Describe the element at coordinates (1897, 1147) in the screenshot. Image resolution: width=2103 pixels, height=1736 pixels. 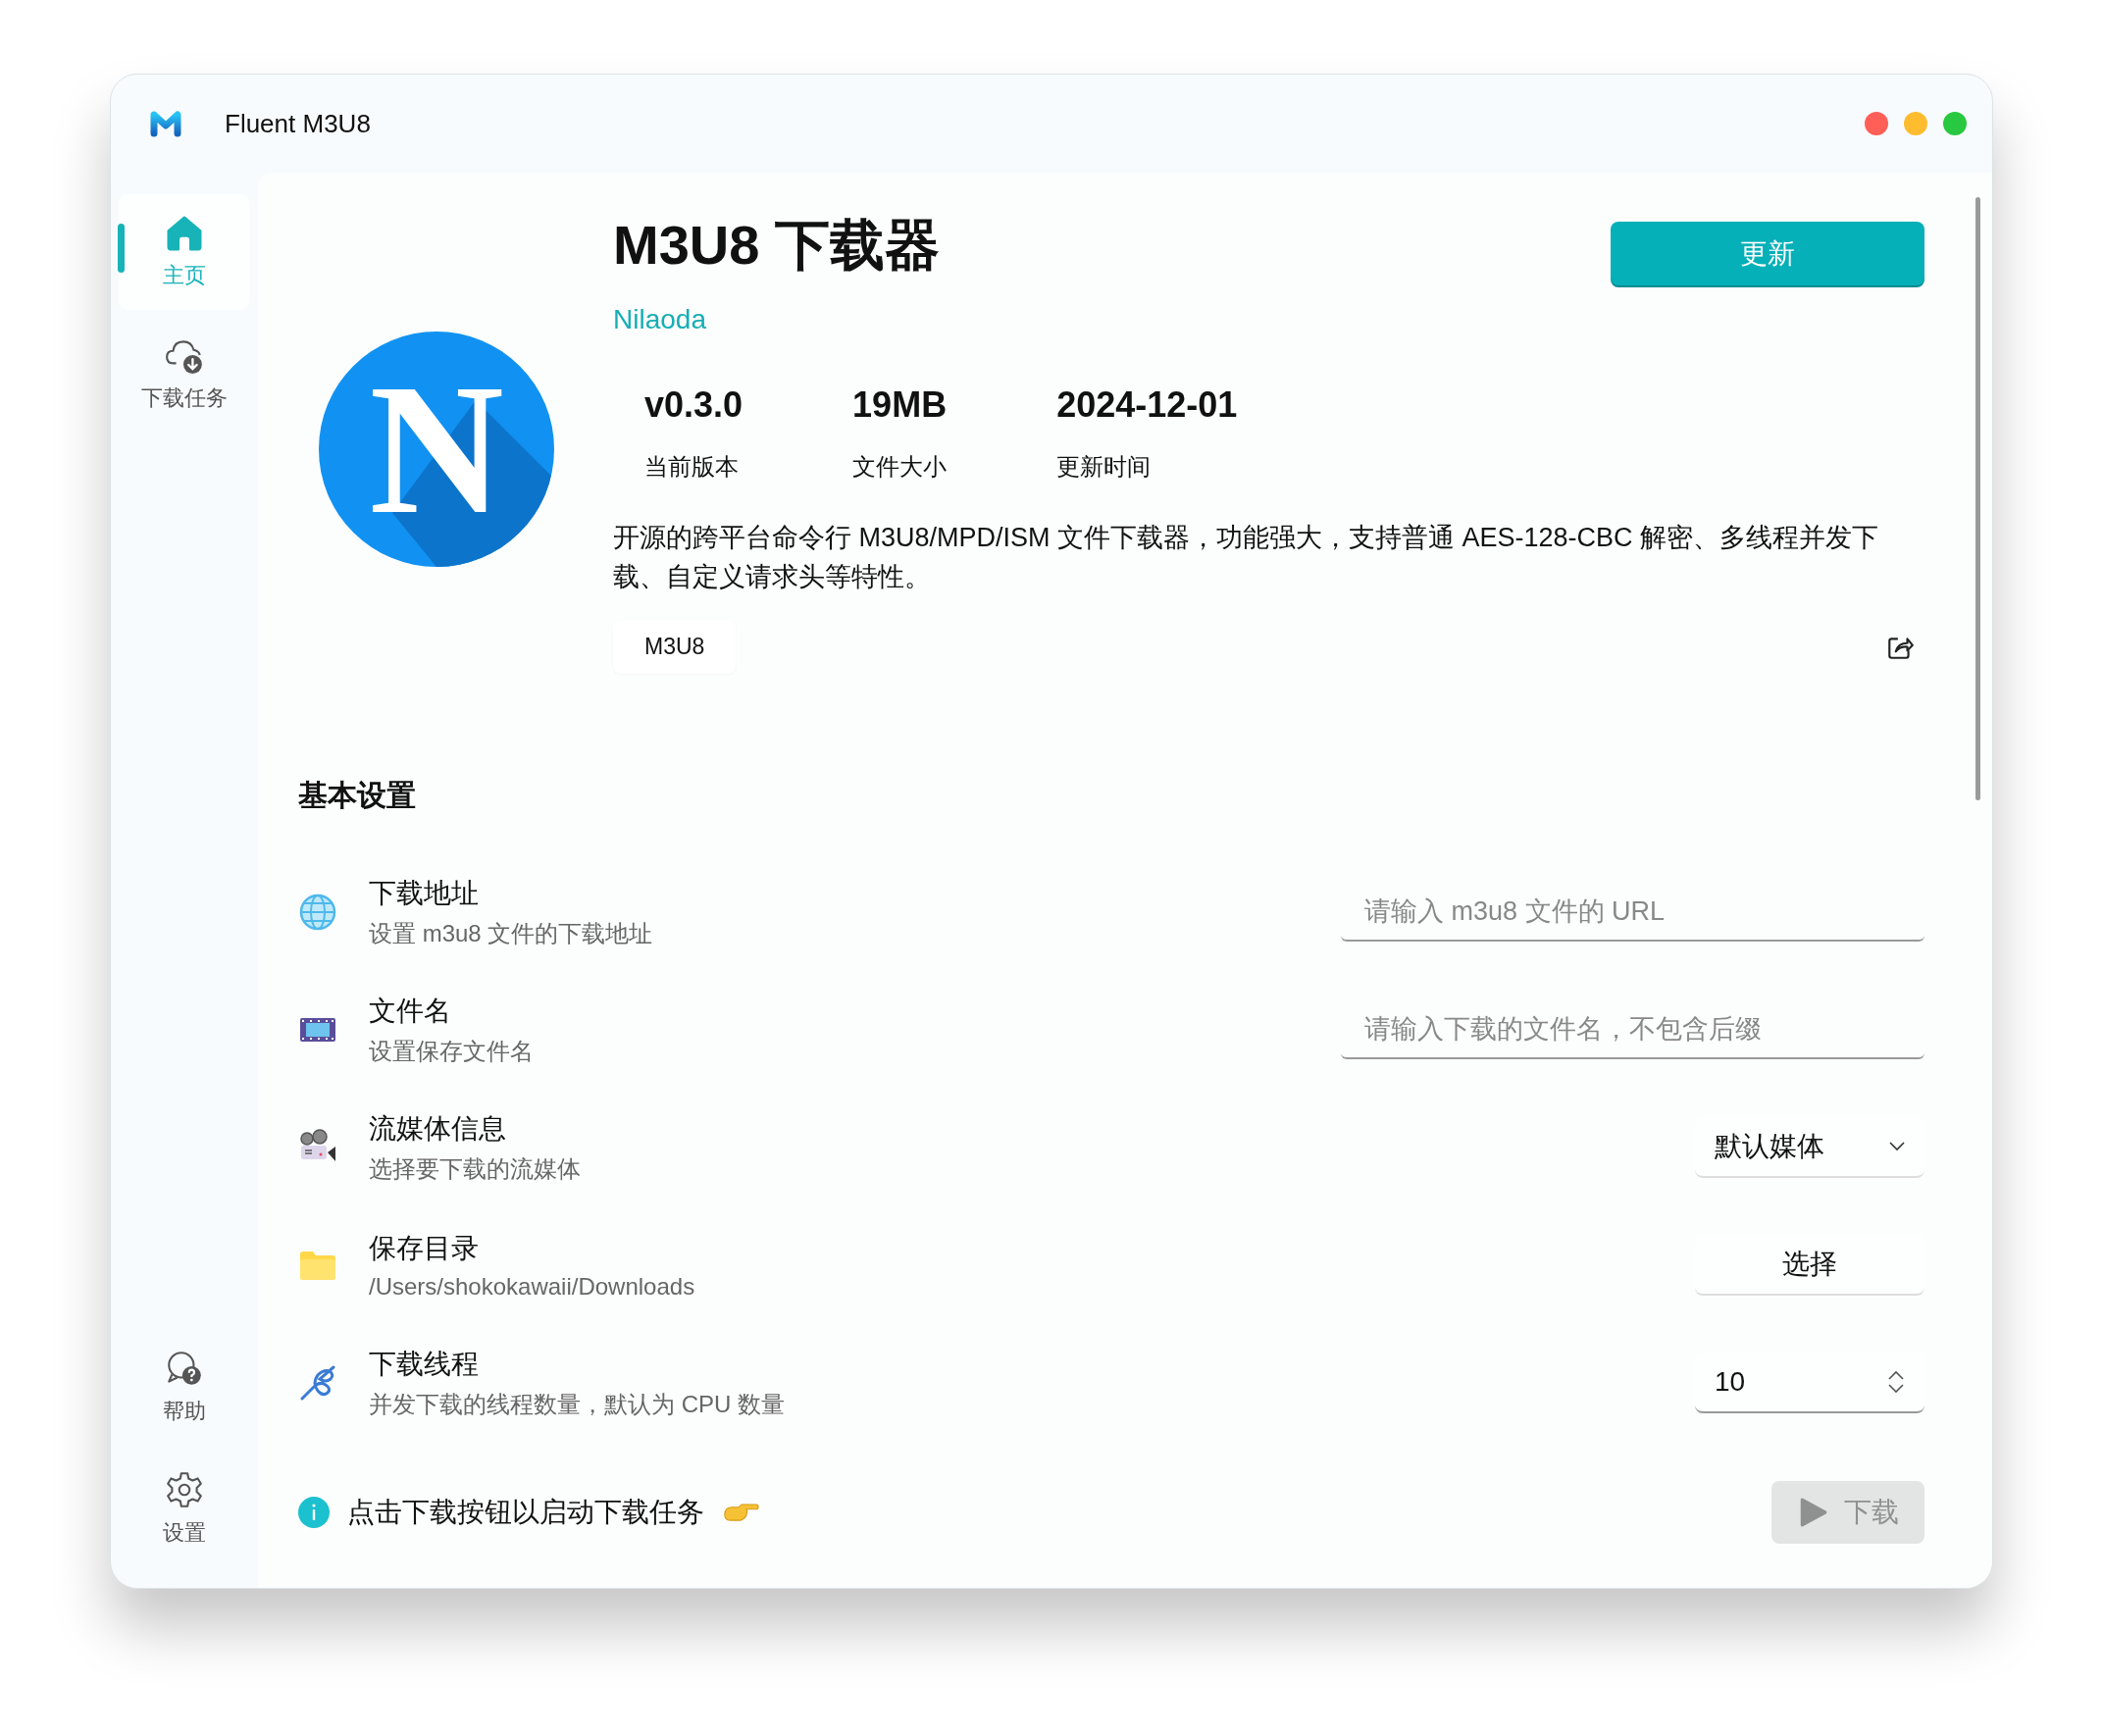
I see `chevron-down-icon` at that location.